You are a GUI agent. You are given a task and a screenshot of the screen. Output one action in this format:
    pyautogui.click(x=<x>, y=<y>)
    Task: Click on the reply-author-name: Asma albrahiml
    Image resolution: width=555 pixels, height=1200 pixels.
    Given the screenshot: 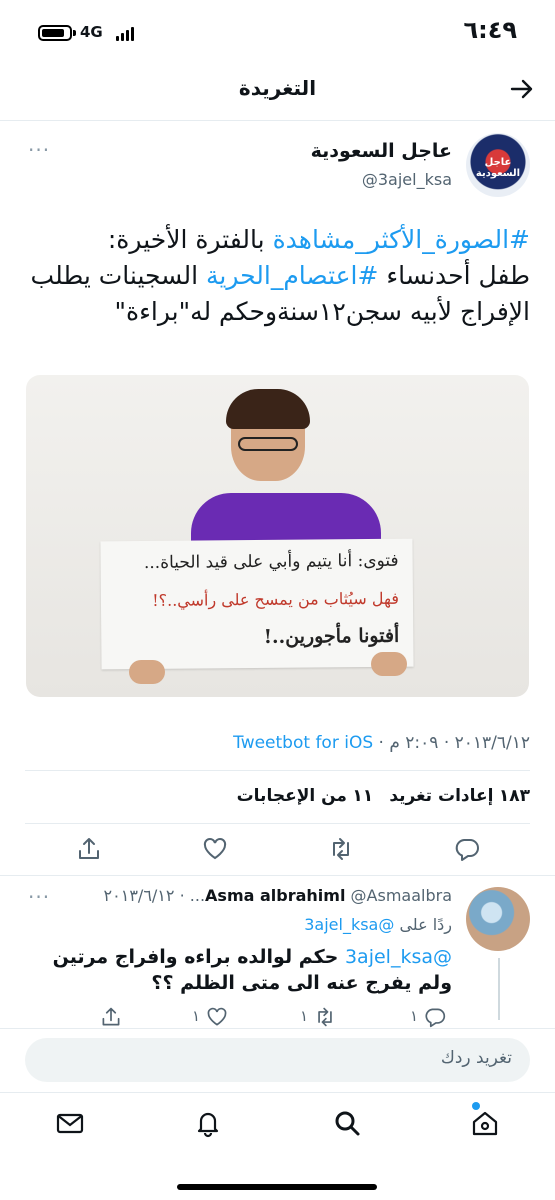 What is the action you would take?
    pyautogui.click(x=275, y=895)
    